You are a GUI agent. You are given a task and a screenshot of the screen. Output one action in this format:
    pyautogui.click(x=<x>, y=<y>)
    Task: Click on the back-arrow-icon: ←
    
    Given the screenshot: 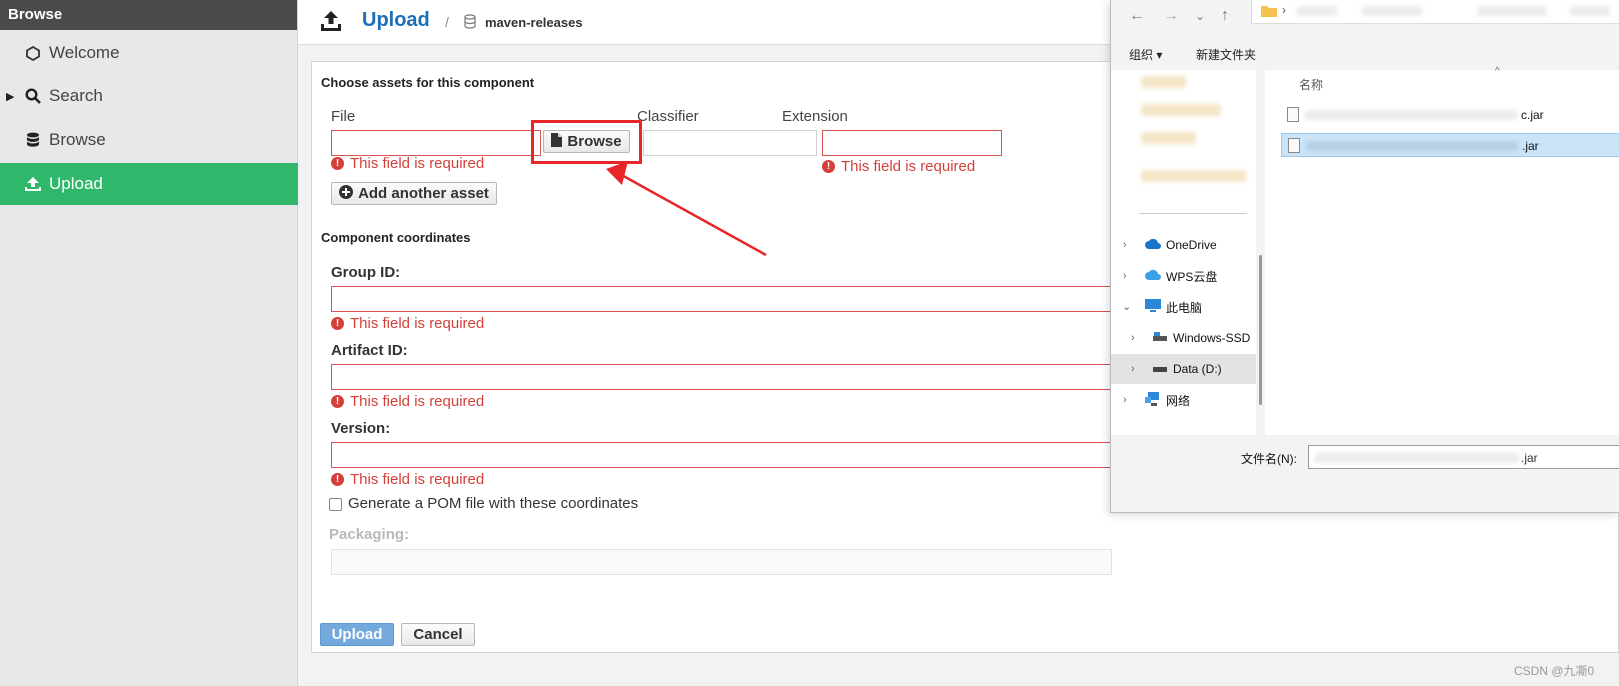 What is the action you would take?
    pyautogui.click(x=1137, y=16)
    